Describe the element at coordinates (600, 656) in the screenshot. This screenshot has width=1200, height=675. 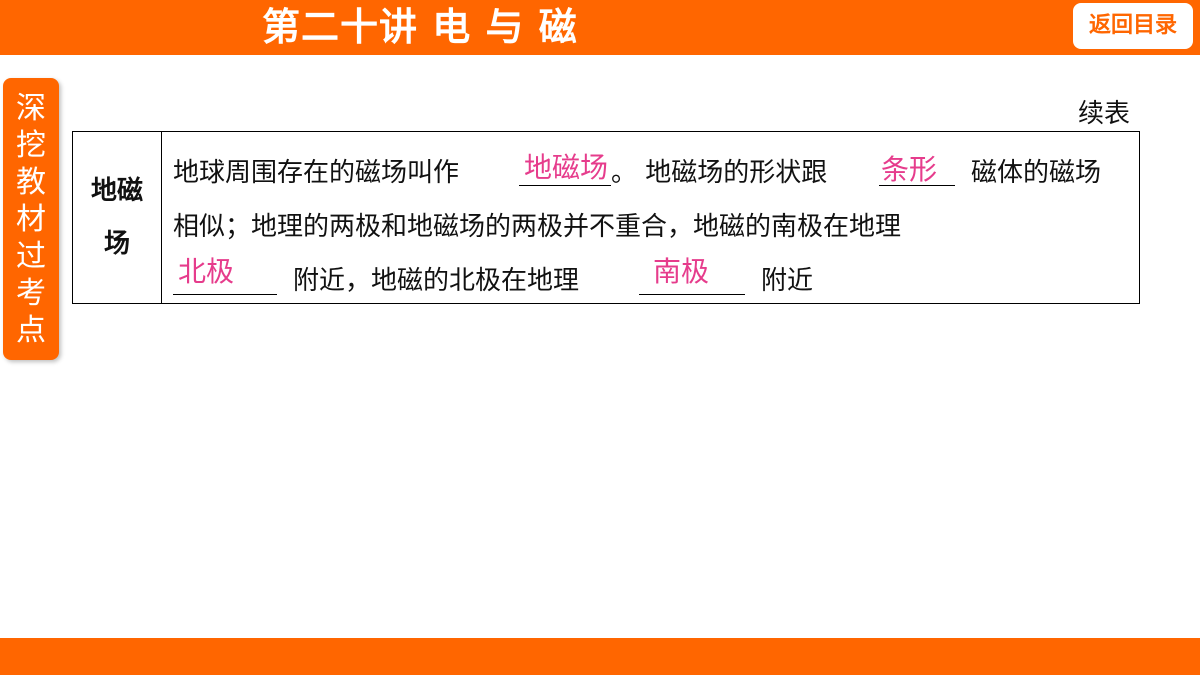
I see `footer-bar` at that location.